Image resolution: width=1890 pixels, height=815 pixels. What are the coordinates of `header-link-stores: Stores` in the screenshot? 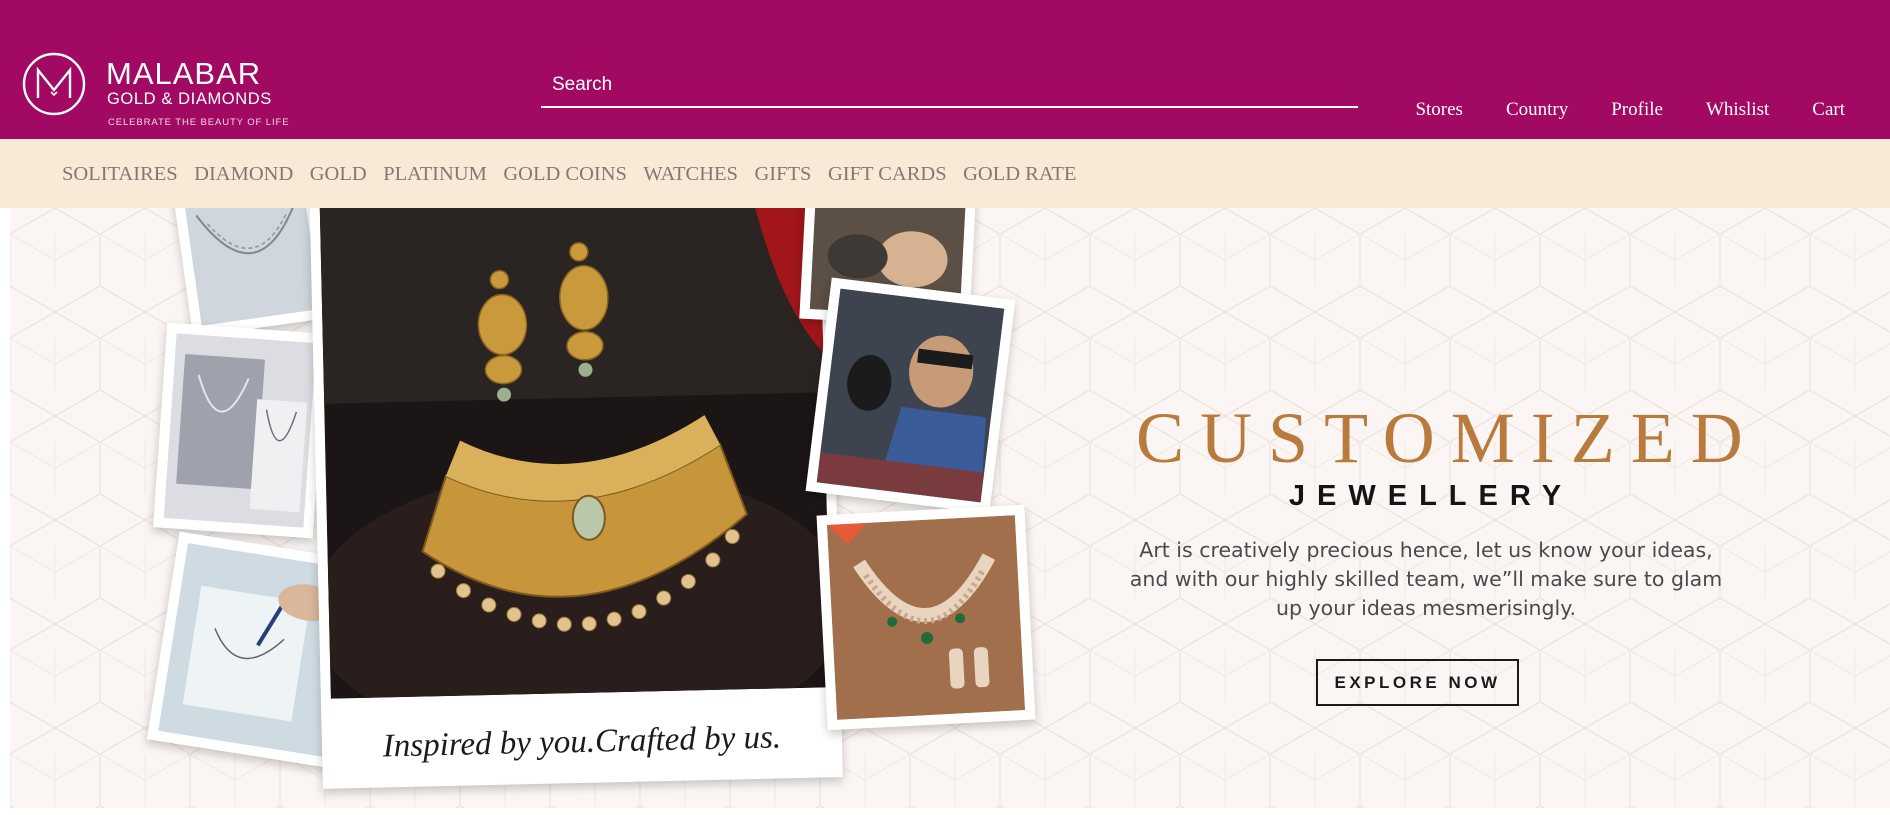 It's located at (1439, 110).